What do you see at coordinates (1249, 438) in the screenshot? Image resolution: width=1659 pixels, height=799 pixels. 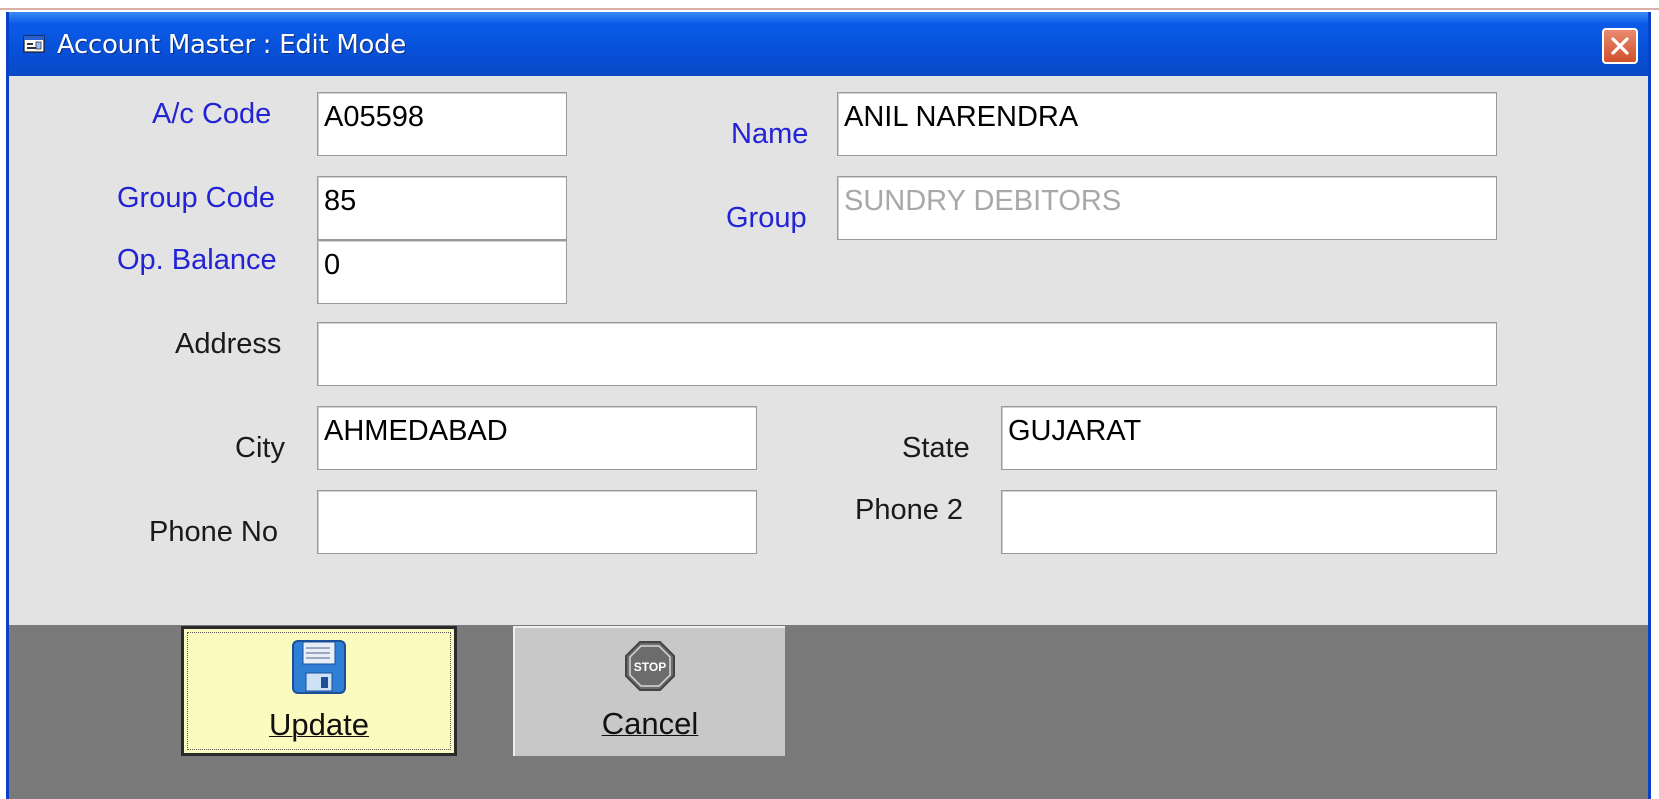 I see `state-field: GUJARAT` at bounding box center [1249, 438].